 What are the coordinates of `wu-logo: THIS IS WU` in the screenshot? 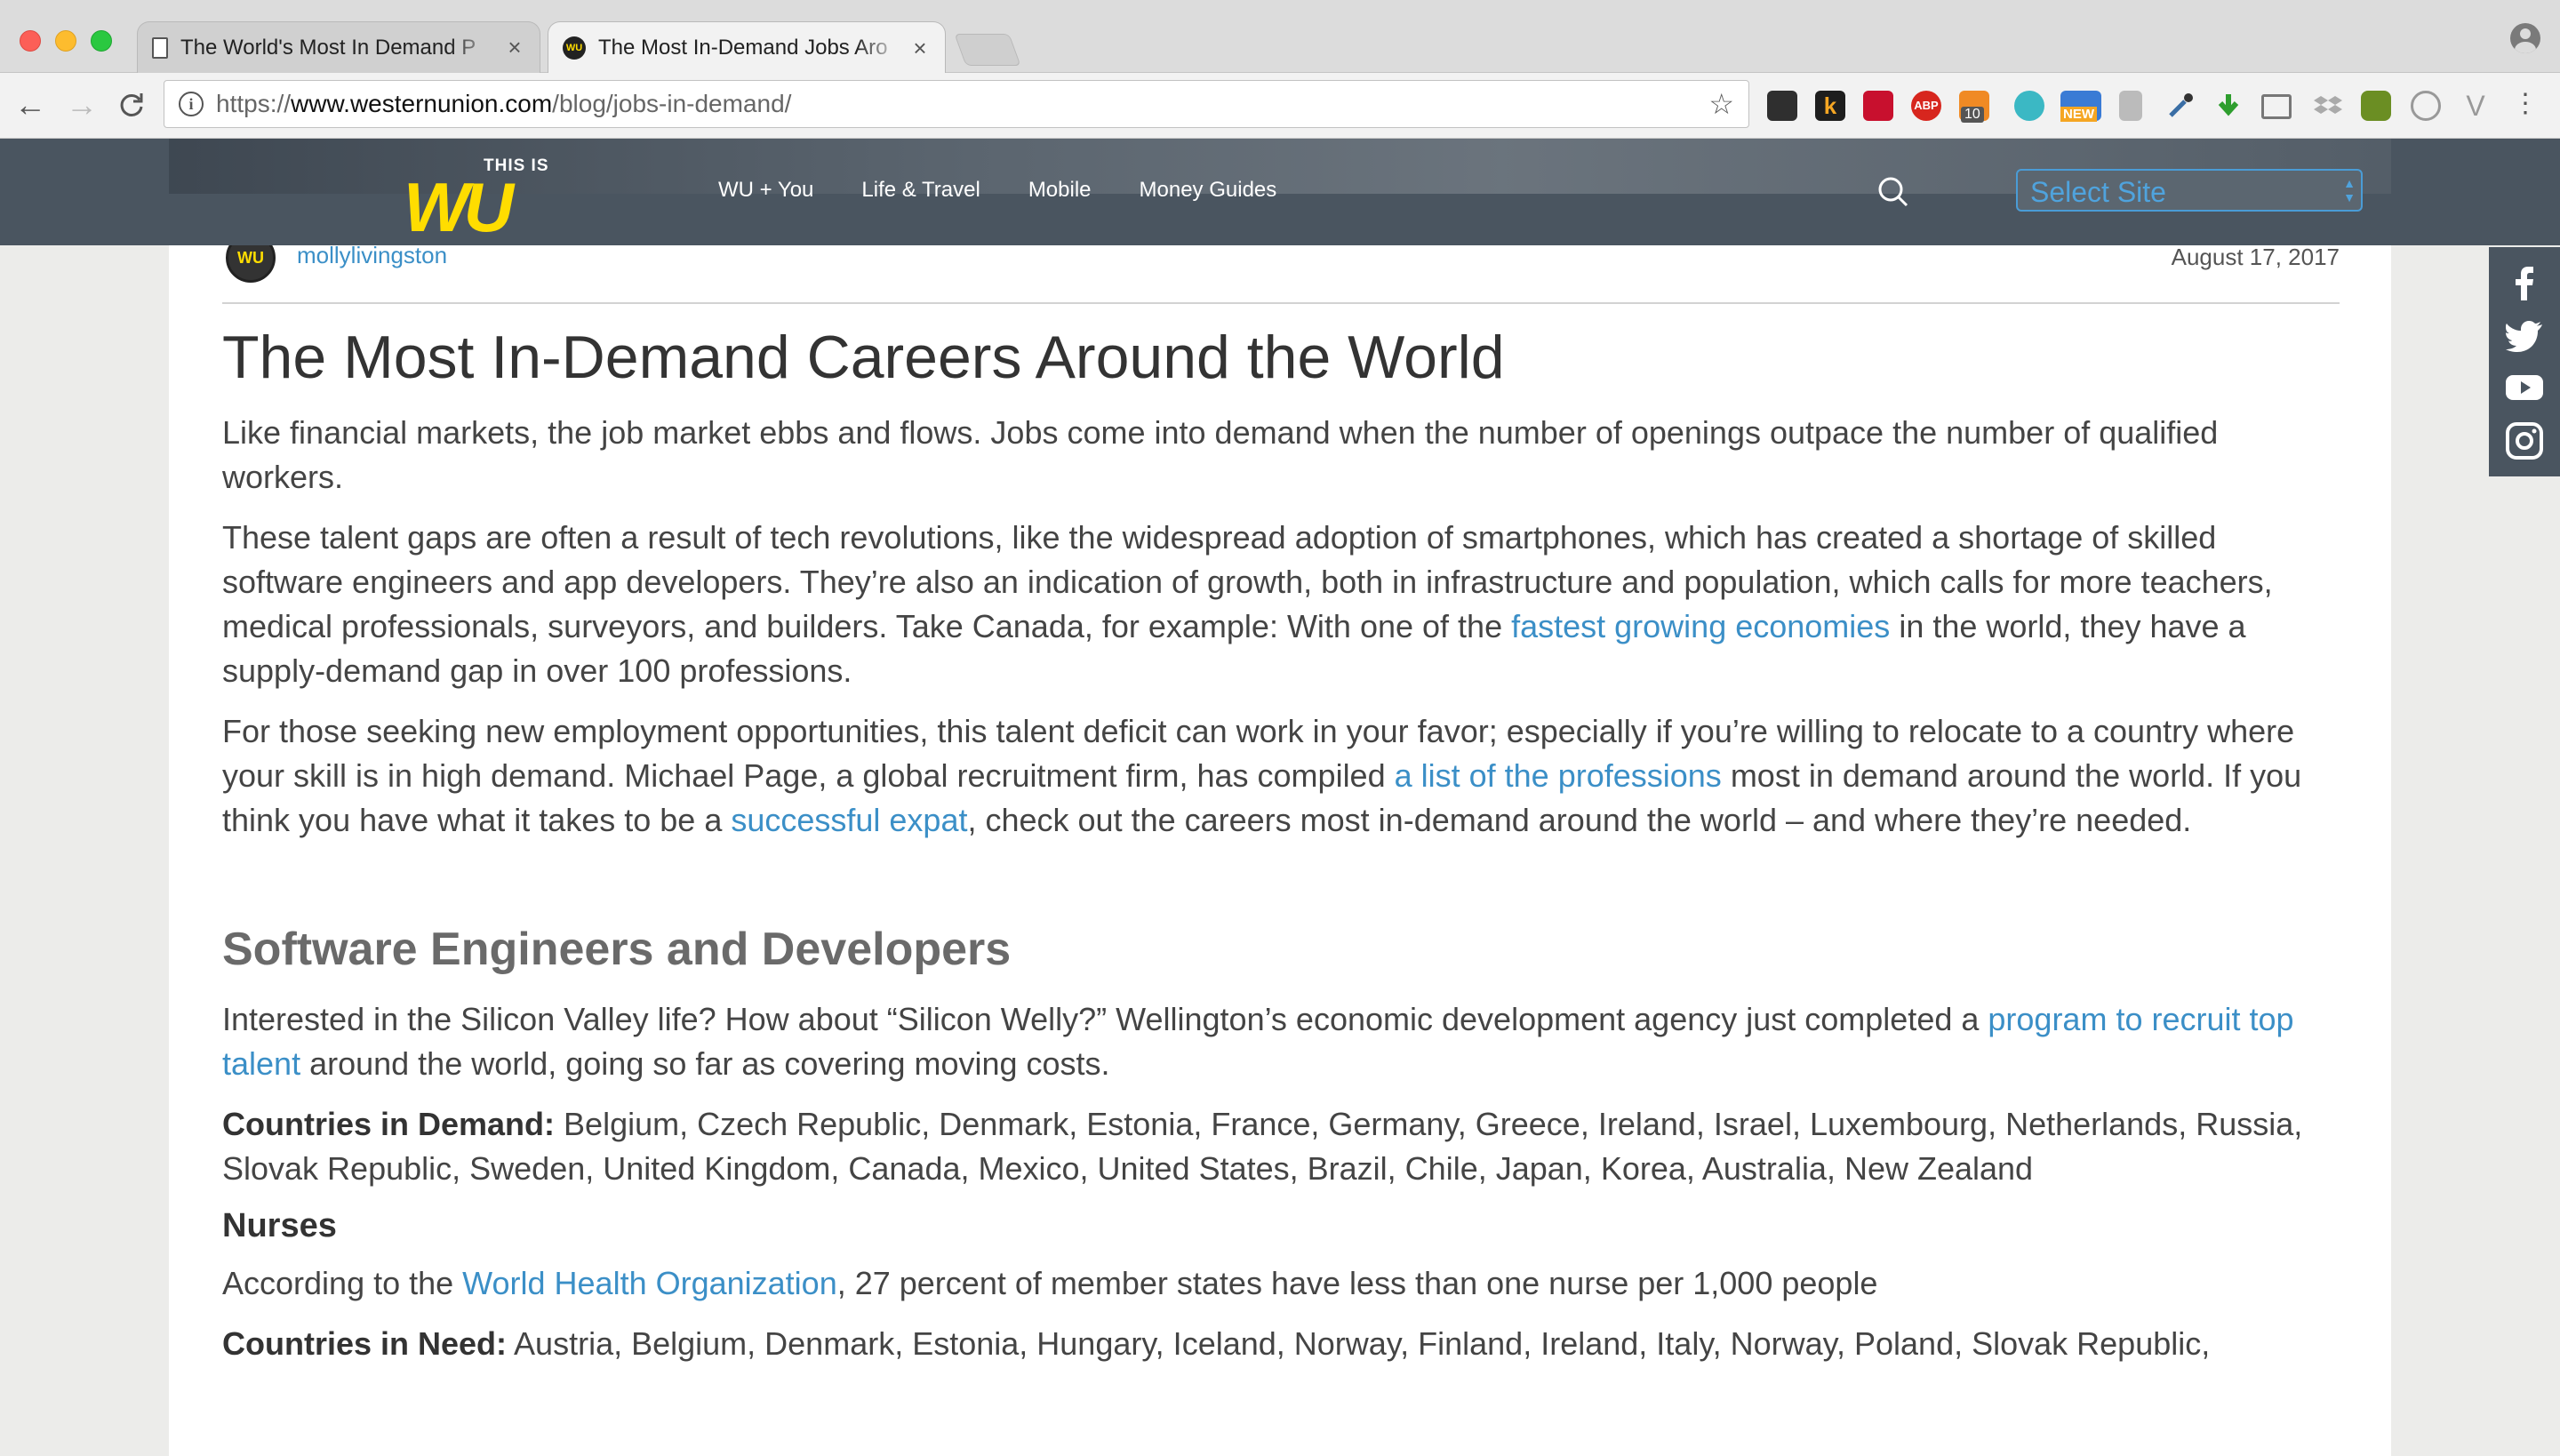 It's located at (473, 197).